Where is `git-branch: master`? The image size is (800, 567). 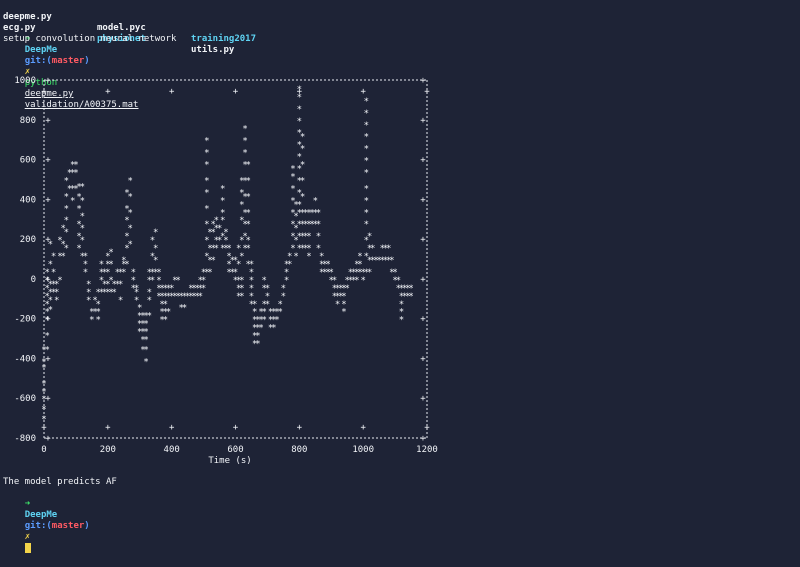
git-branch: master is located at coordinates (68, 526).